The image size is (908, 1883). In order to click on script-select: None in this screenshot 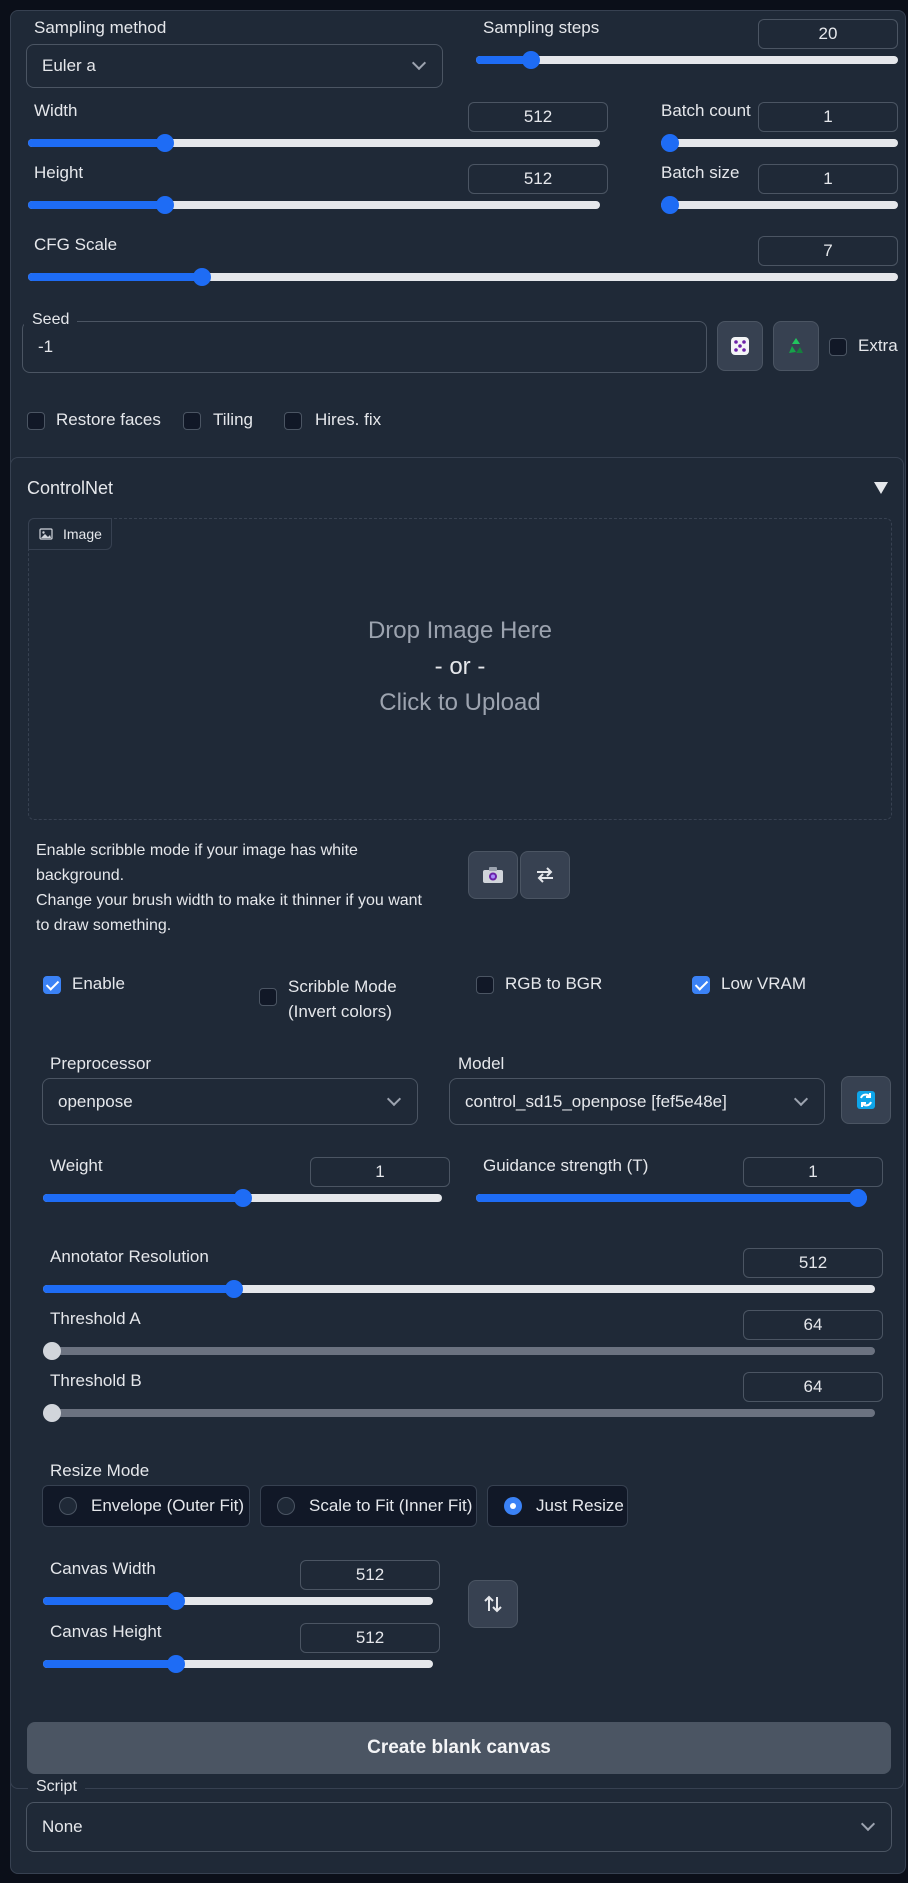, I will do `click(459, 1827)`.